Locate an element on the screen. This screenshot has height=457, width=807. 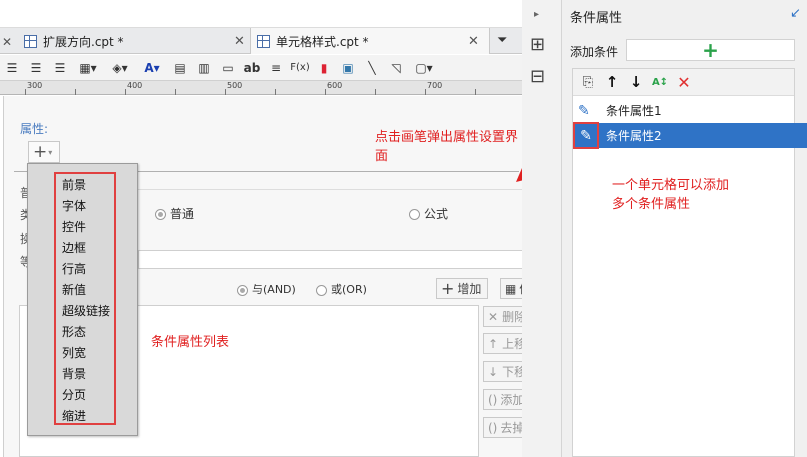
menu-item-new-value: 新值 is located at coordinates (74, 289).